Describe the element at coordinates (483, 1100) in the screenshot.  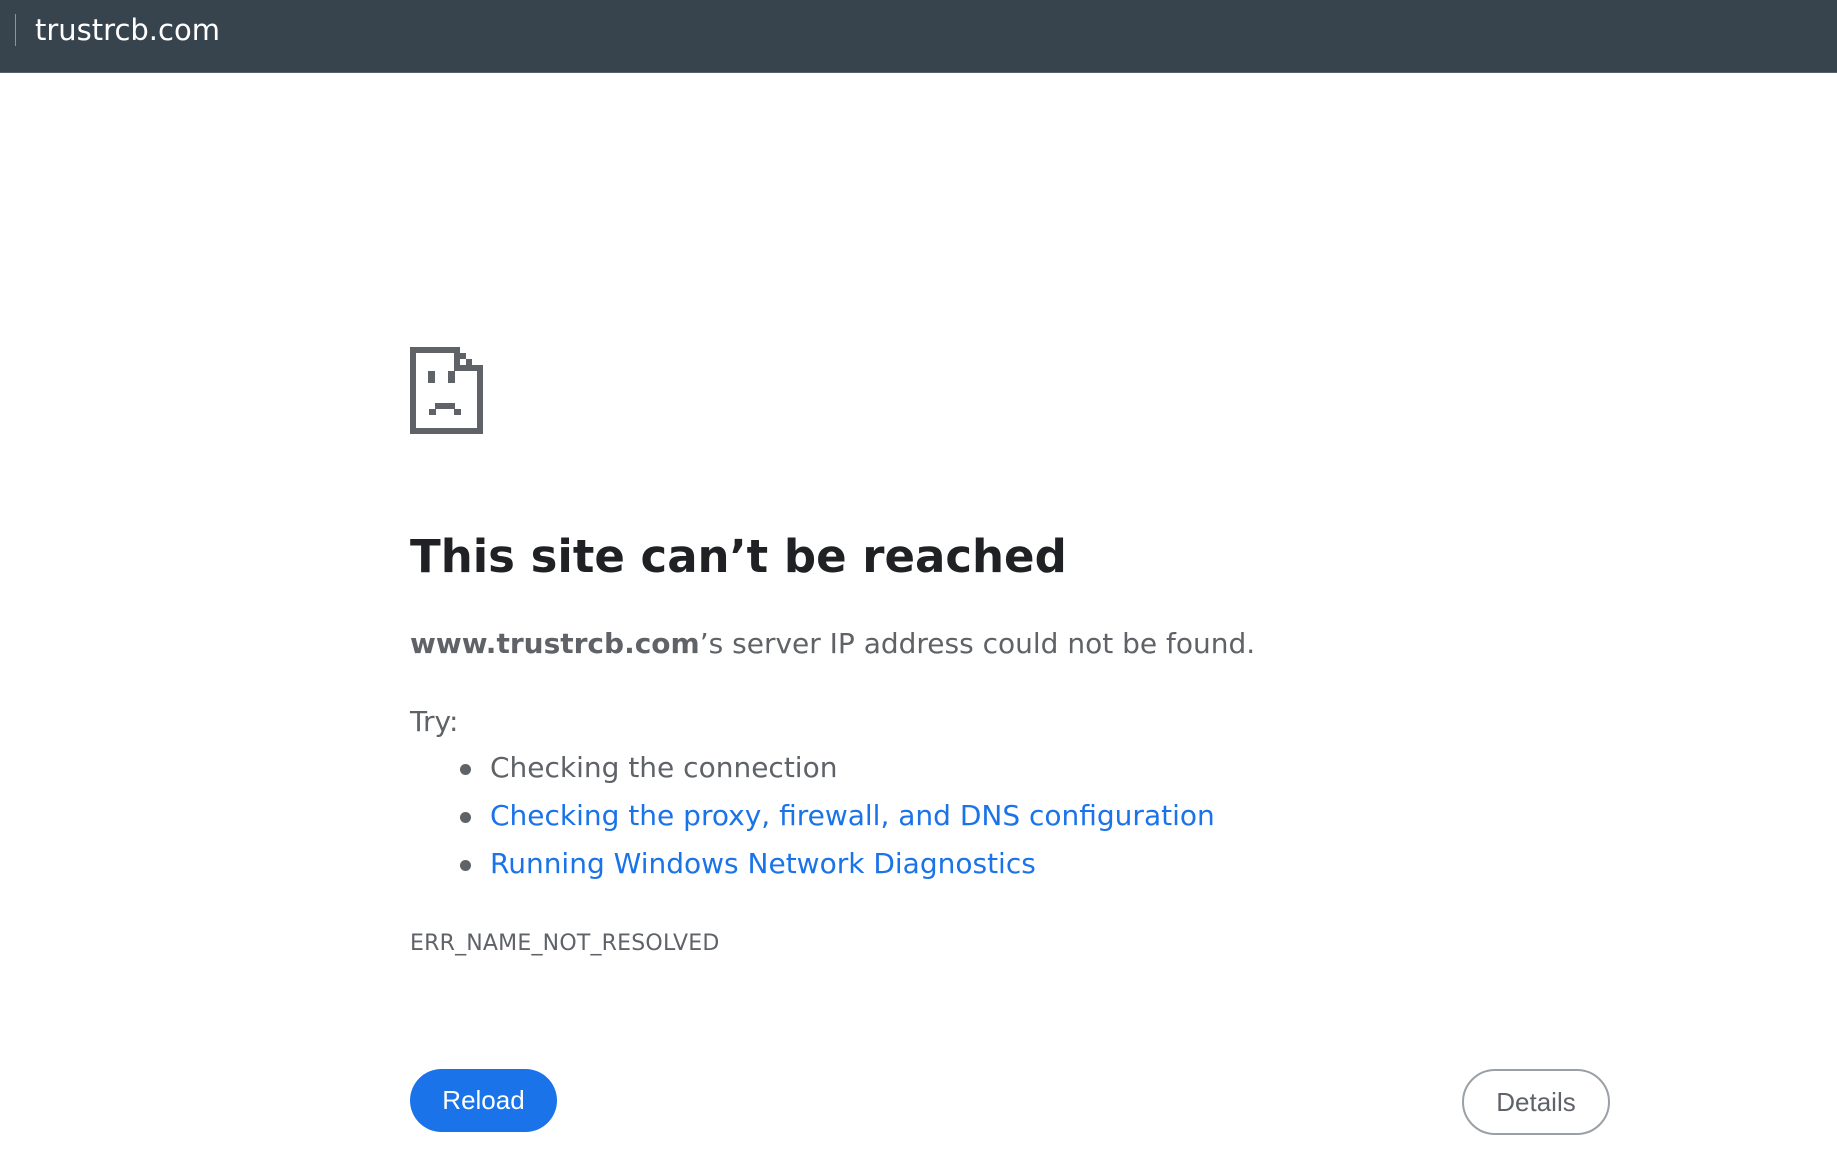
I see `reload-button: Reload` at that location.